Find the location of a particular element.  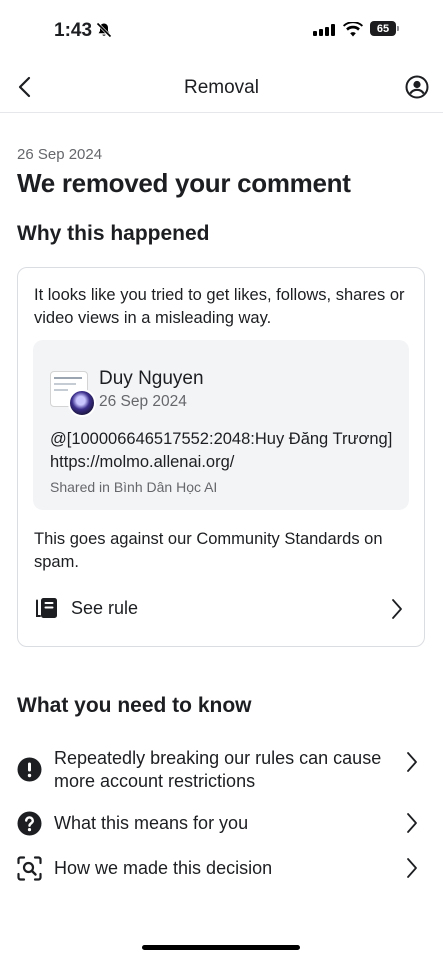

account-icon is located at coordinates (417, 87).